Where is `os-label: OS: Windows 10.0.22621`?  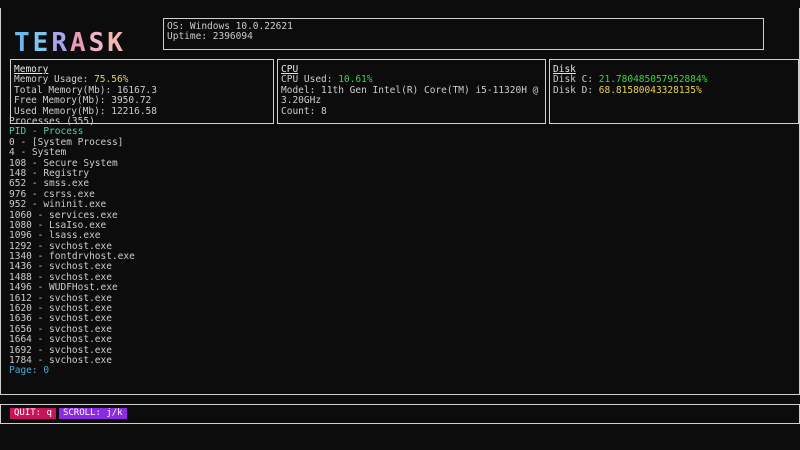 os-label: OS: Windows 10.0.22621 is located at coordinates (230, 26).